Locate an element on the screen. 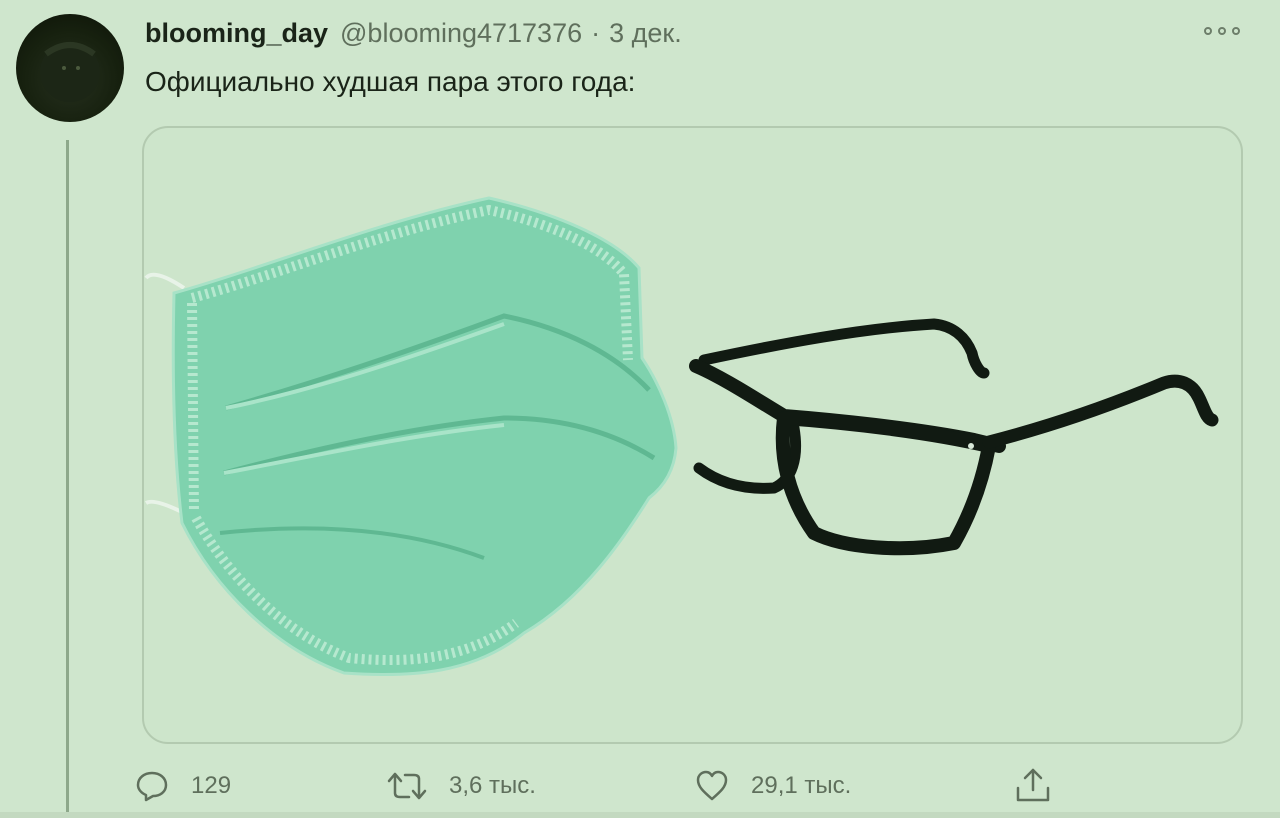  tweet-text: Официально худшая пара этого года: is located at coordinates (390, 81).